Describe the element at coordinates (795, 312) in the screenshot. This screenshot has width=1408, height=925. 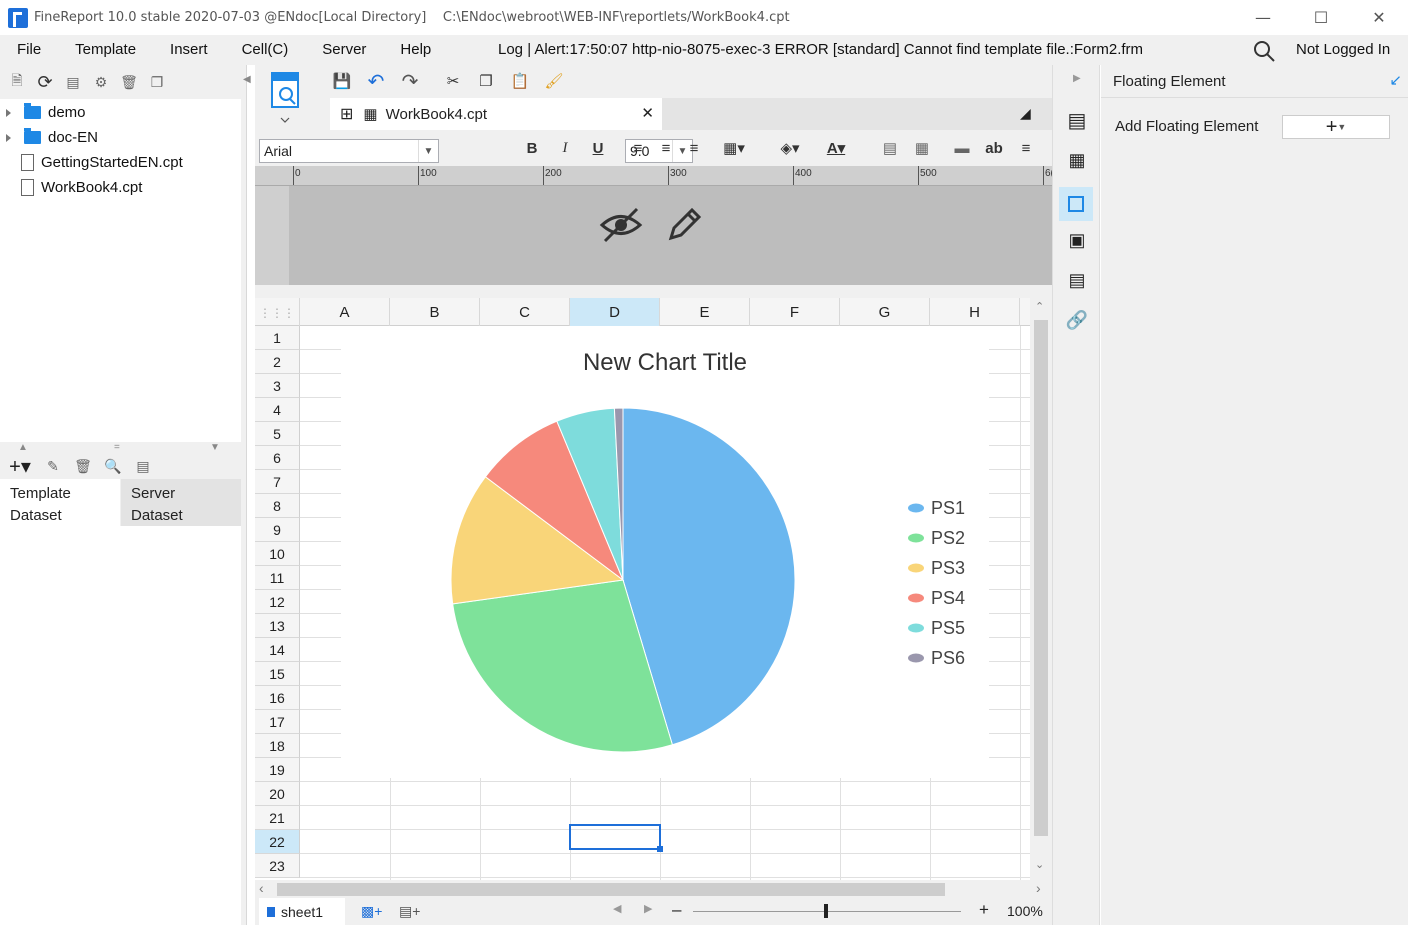
I see `column-header-f: F` at that location.